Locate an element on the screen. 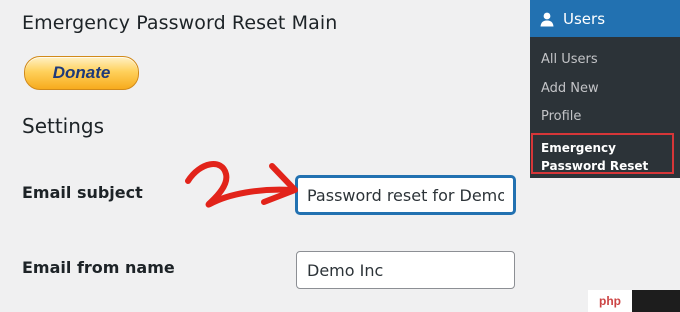 This screenshot has height=312, width=680. sidebar-item-all-users: All Users is located at coordinates (569, 59).